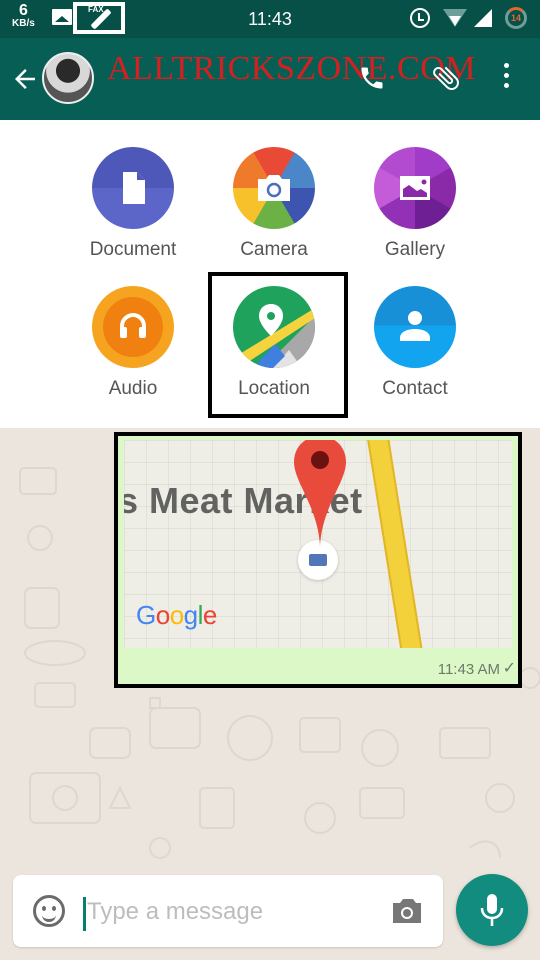 This screenshot has height=960, width=540. I want to click on call-button, so click(372, 78).